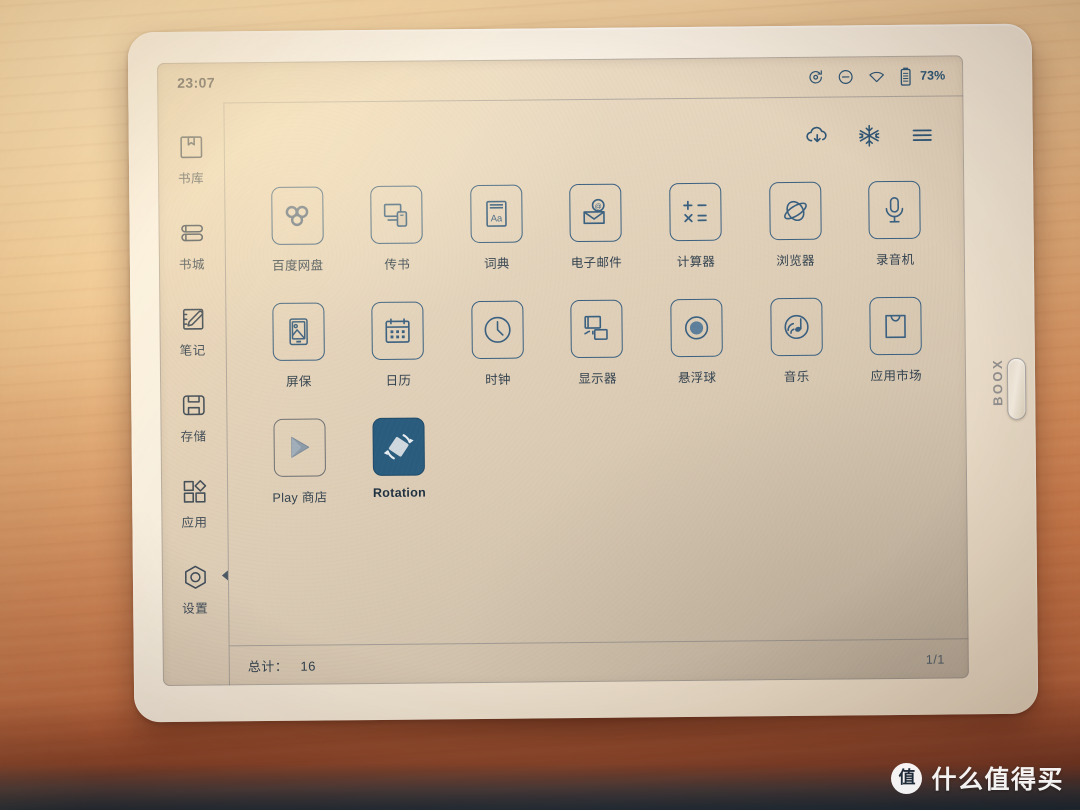  Describe the element at coordinates (997, 779) in the screenshot. I see `watermark-text: 什么值得买` at that location.